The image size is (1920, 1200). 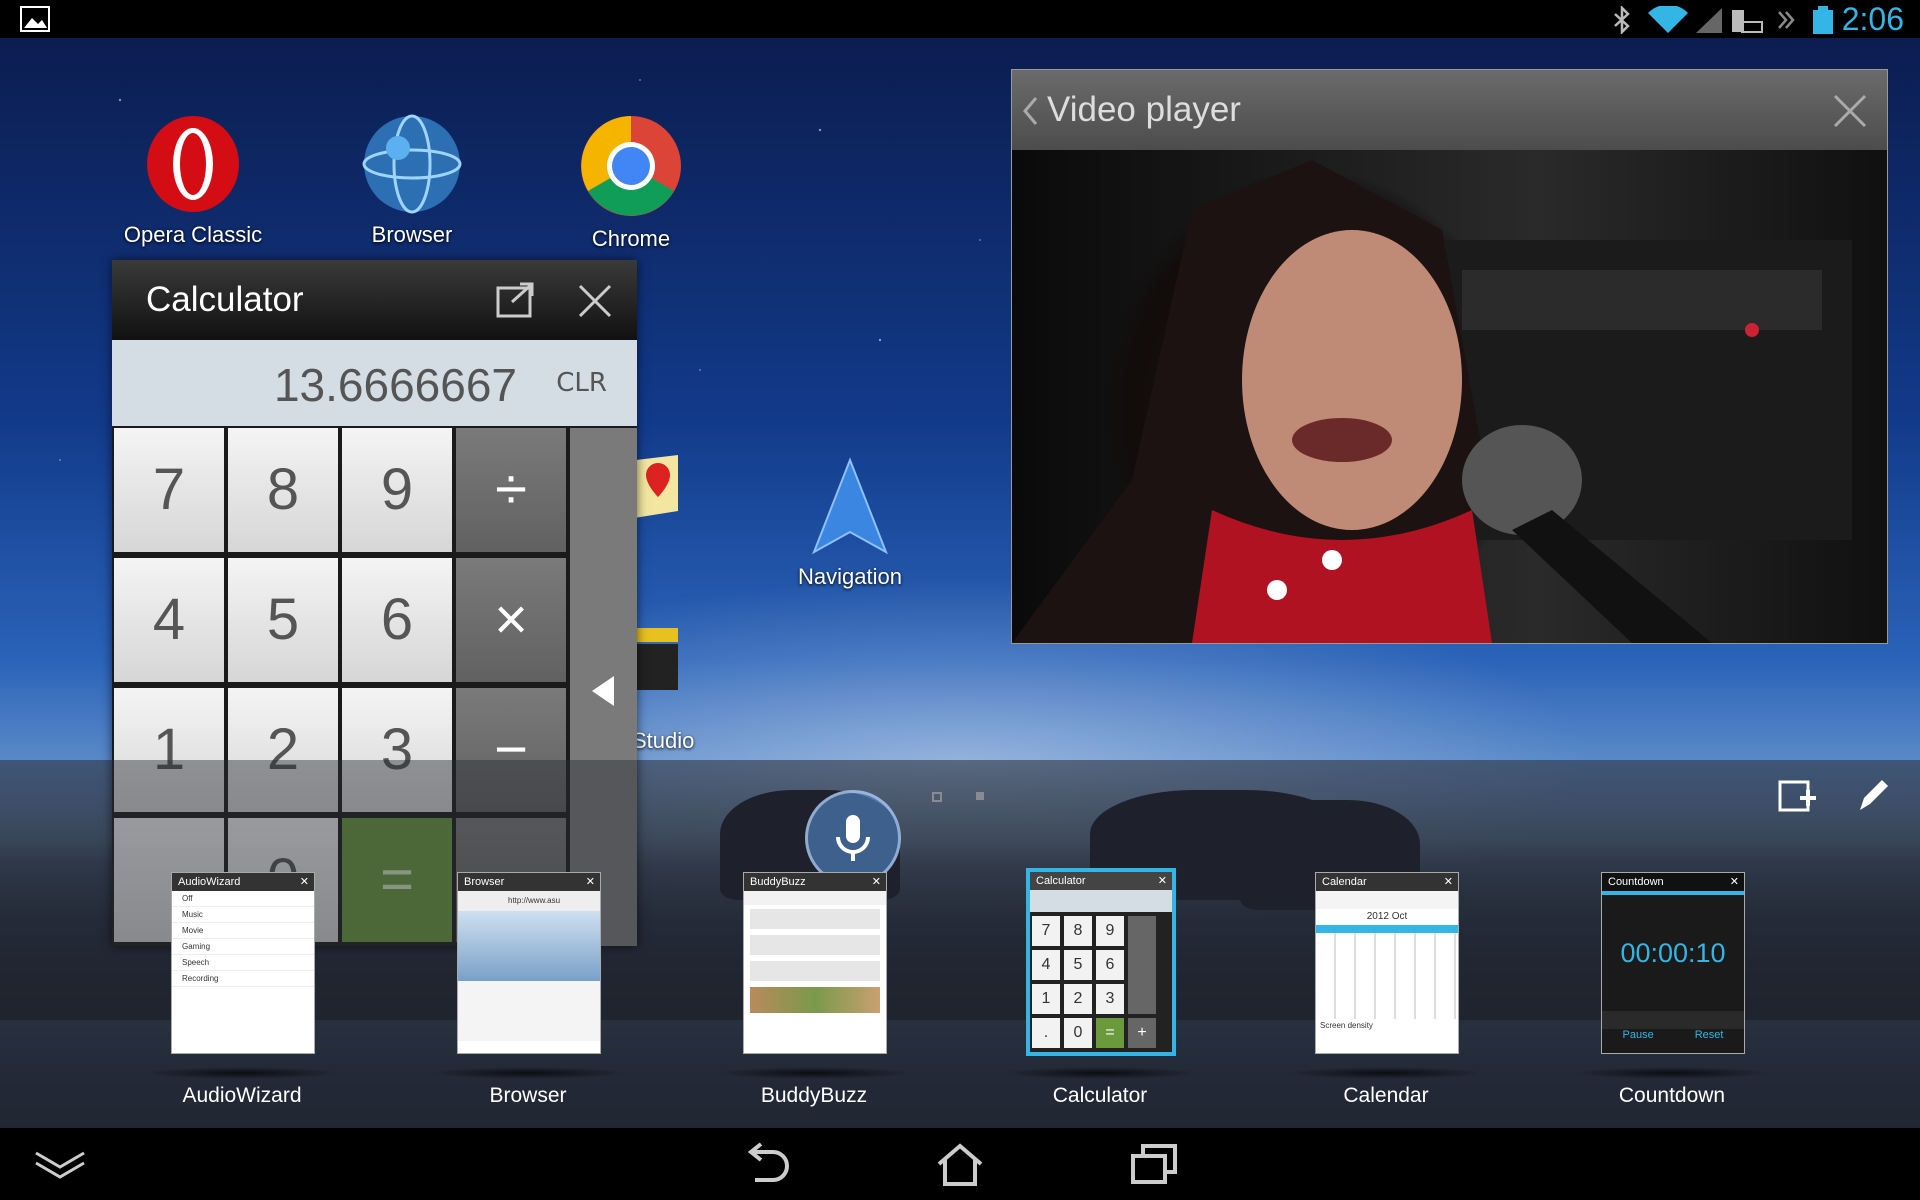 What do you see at coordinates (1872, 19) in the screenshot?
I see `status-time: 2:06` at bounding box center [1872, 19].